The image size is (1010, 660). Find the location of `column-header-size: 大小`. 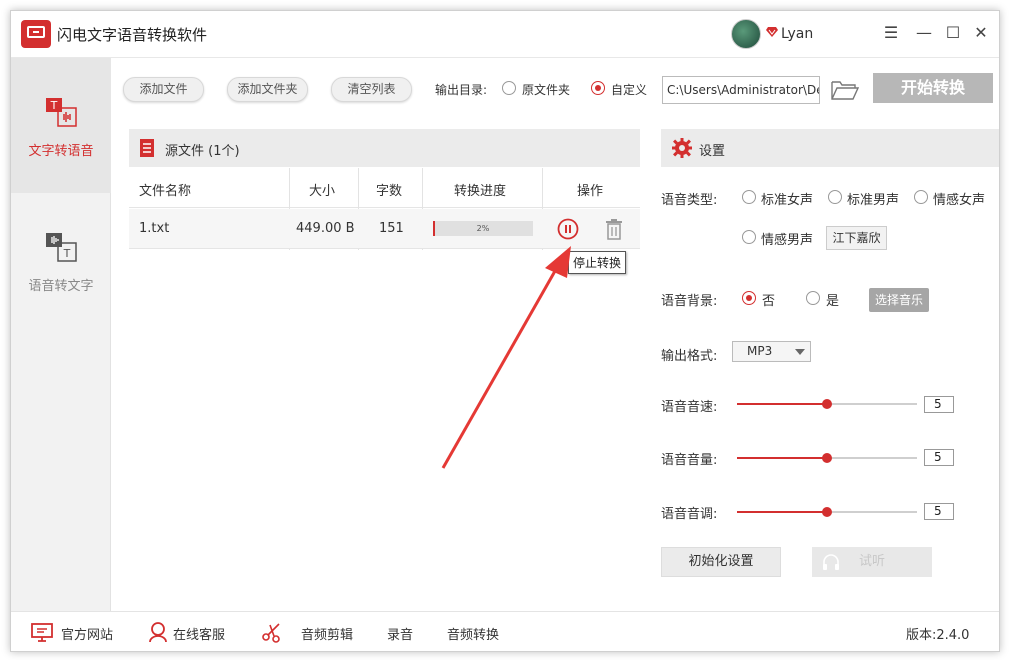

column-header-size: 大小 is located at coordinates (322, 189).